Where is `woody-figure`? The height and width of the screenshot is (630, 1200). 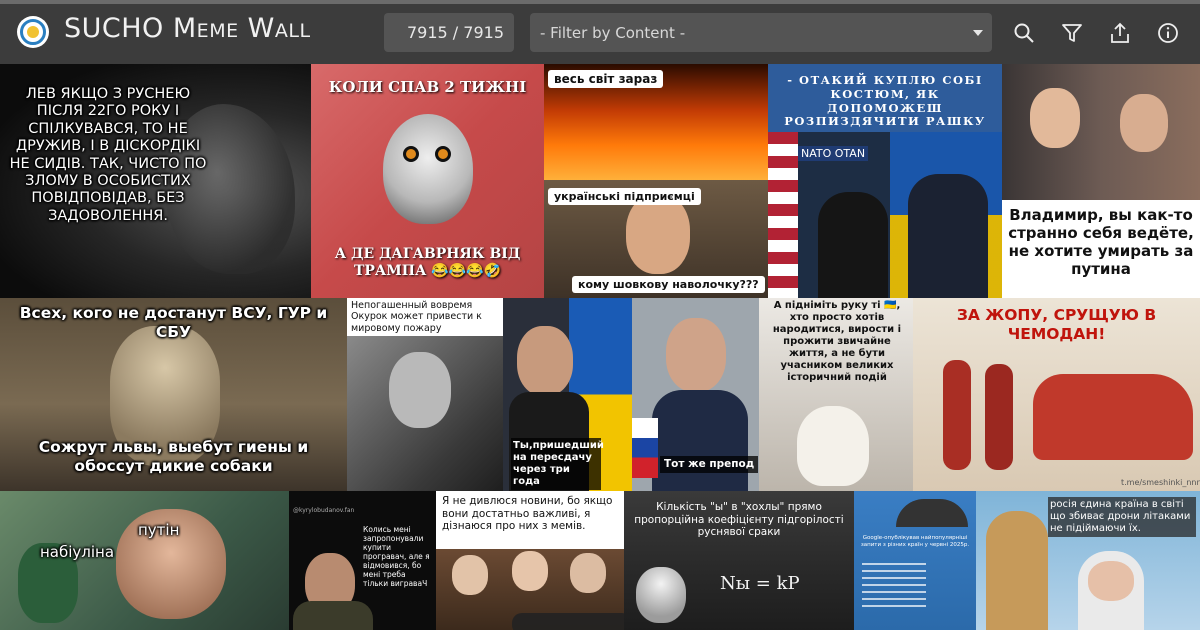 woody-figure is located at coordinates (1017, 570).